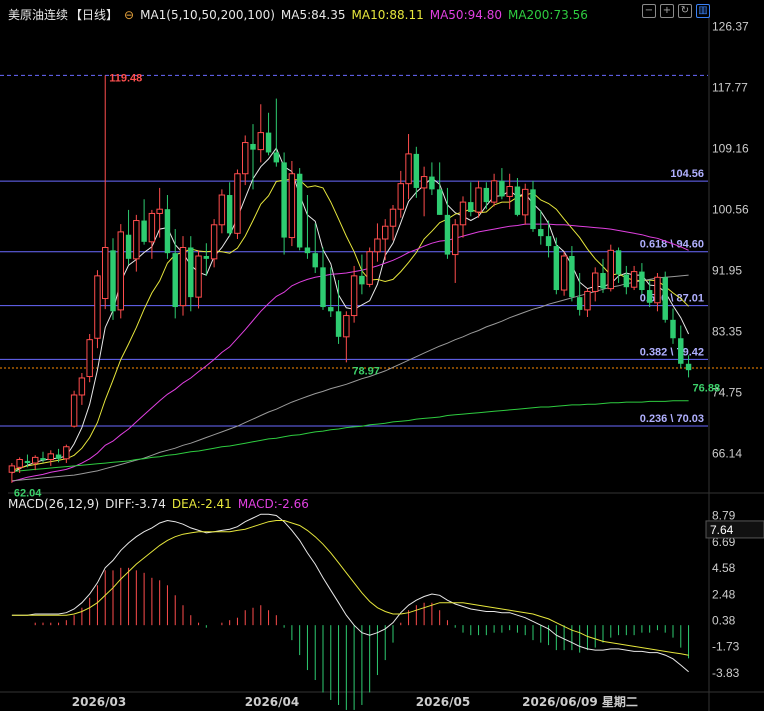  What do you see at coordinates (387, 14) in the screenshot?
I see `ma10-value: MA10:88.11` at bounding box center [387, 14].